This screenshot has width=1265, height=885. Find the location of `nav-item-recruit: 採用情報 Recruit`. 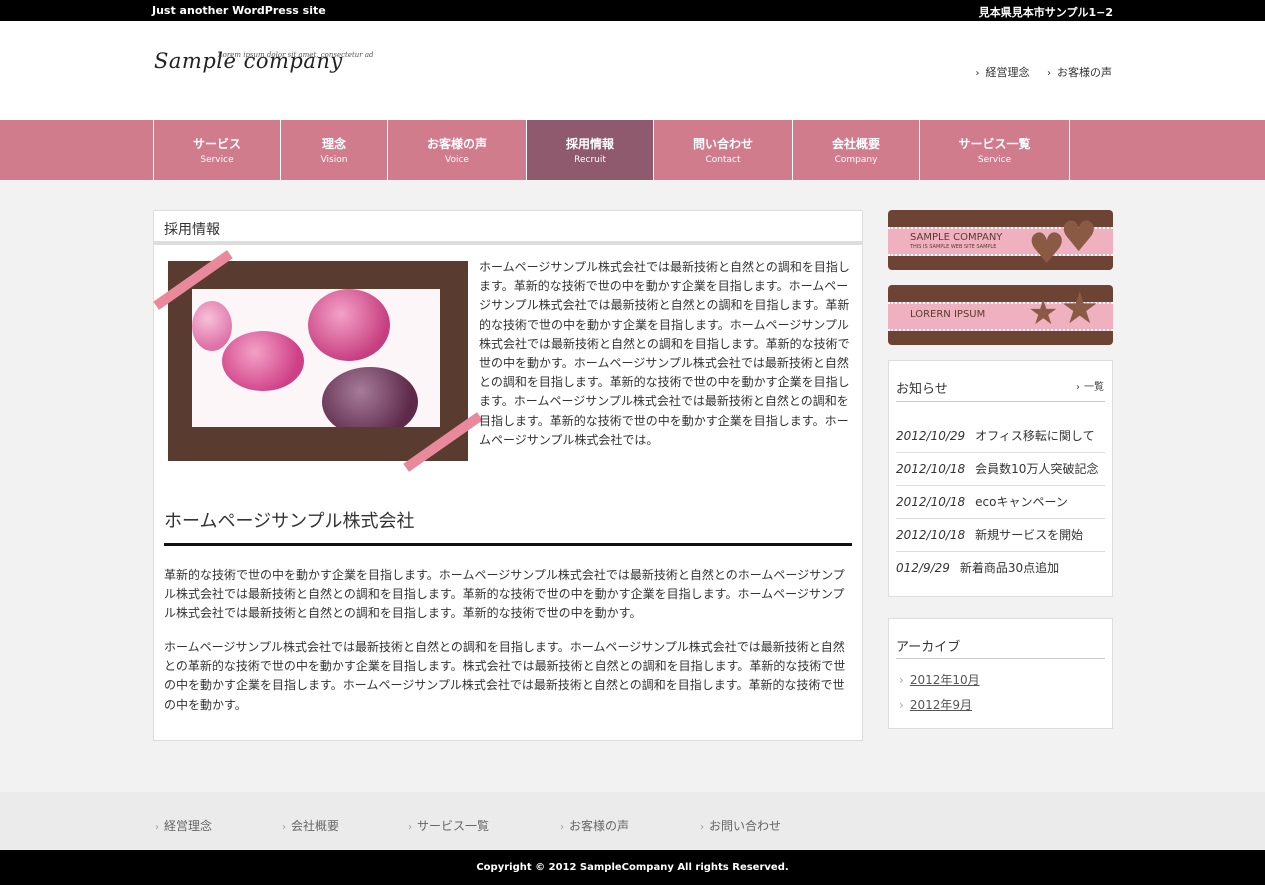

nav-item-recruit: 採用情報 Recruit is located at coordinates (590, 150).